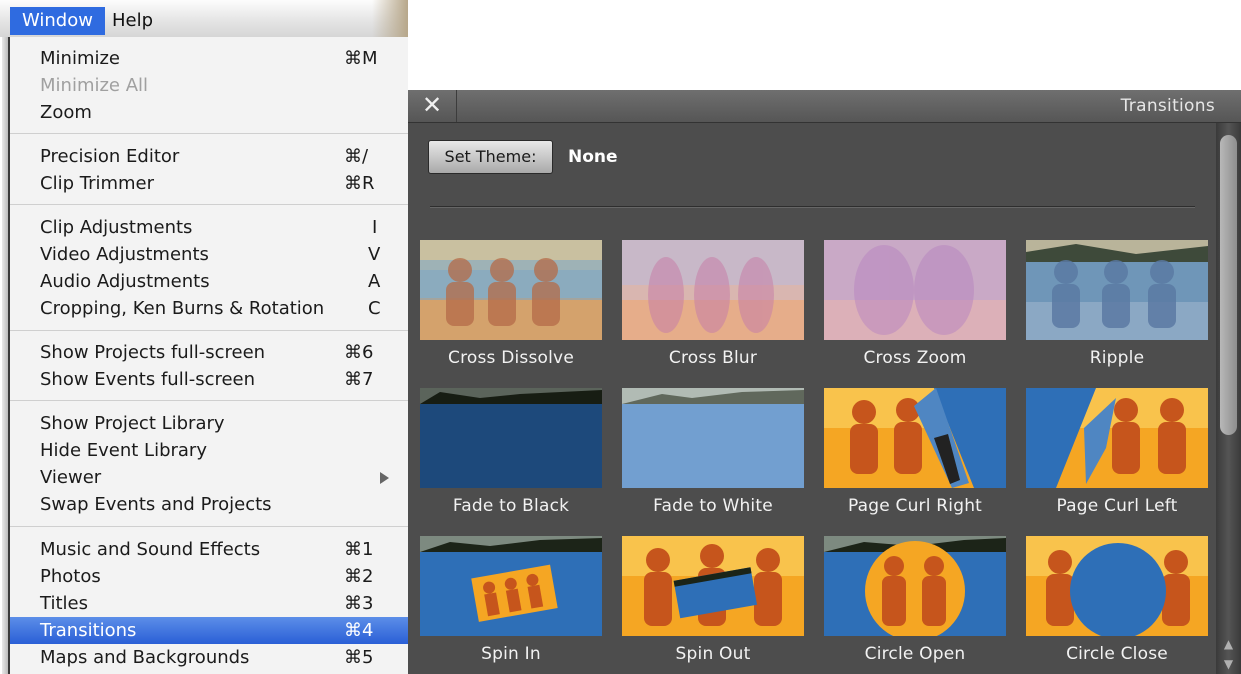 Image resolution: width=1241 pixels, height=674 pixels. Describe the element at coordinates (209, 156) in the screenshot. I see `menu-item-precision-editor: Precision Editor ⌘/` at that location.